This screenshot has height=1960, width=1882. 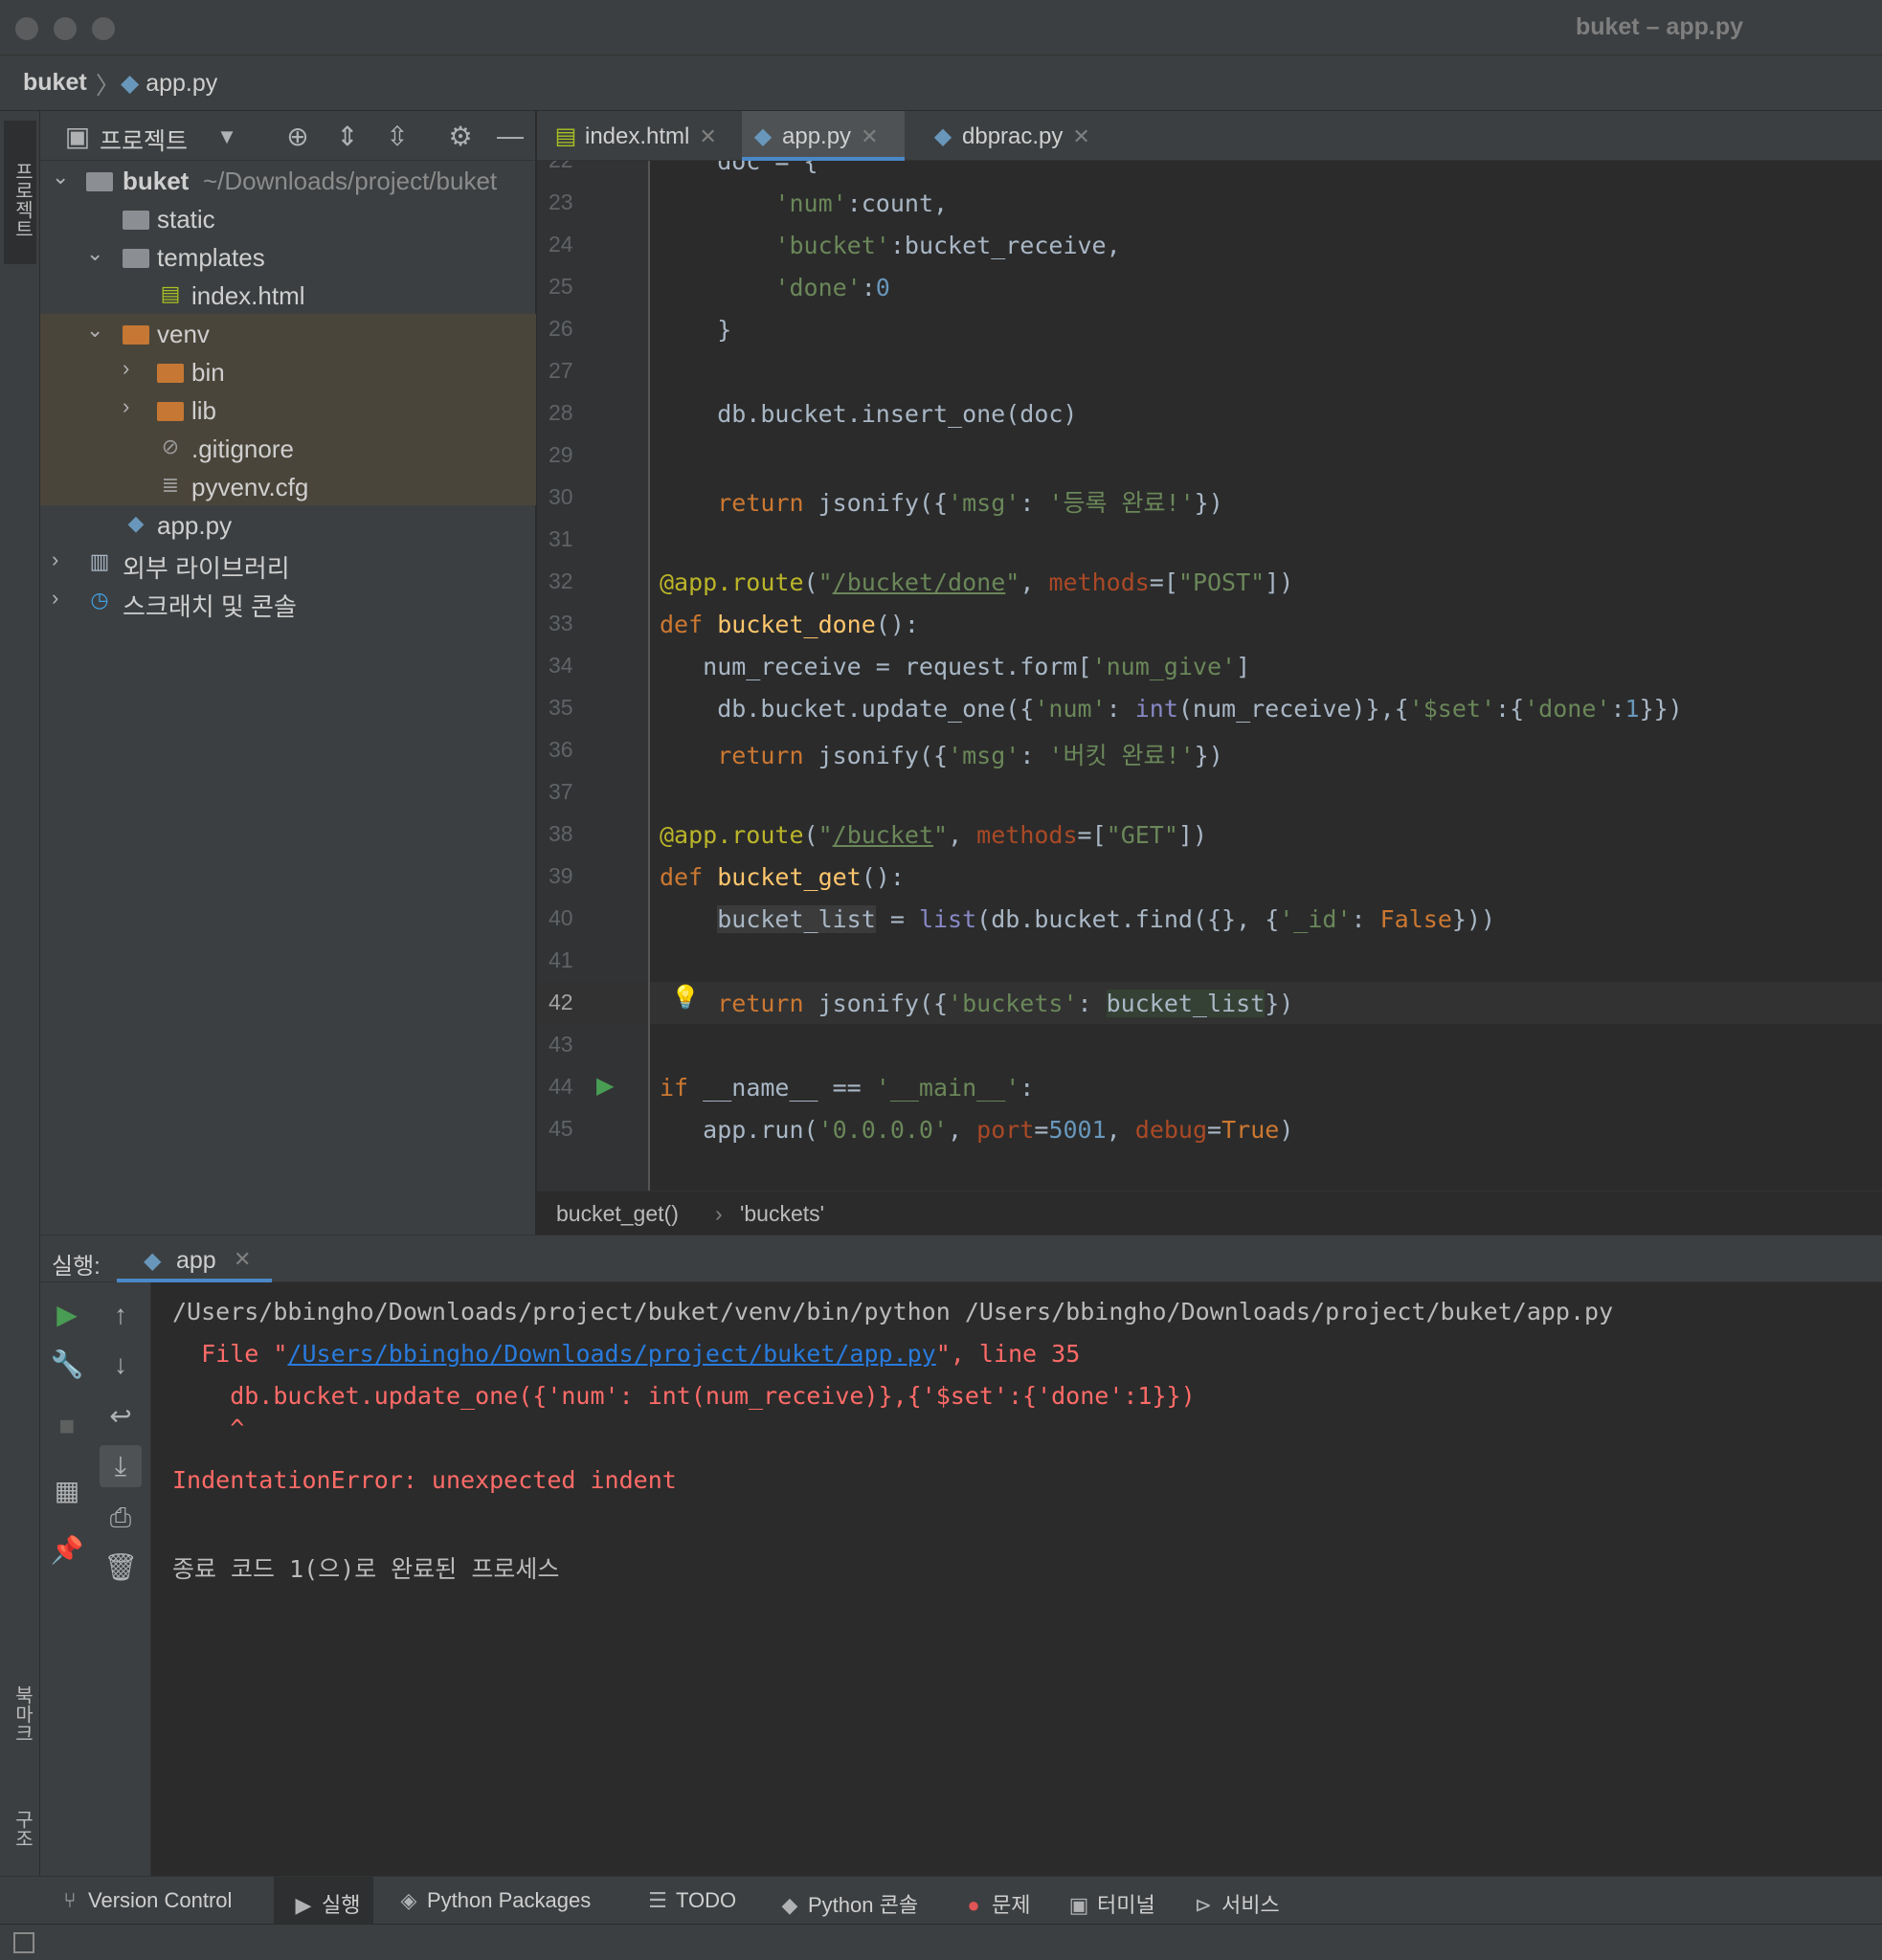 What do you see at coordinates (1015, 136) in the screenshot?
I see `tab-dbprac-py: ◆ dbprac.py ✕` at bounding box center [1015, 136].